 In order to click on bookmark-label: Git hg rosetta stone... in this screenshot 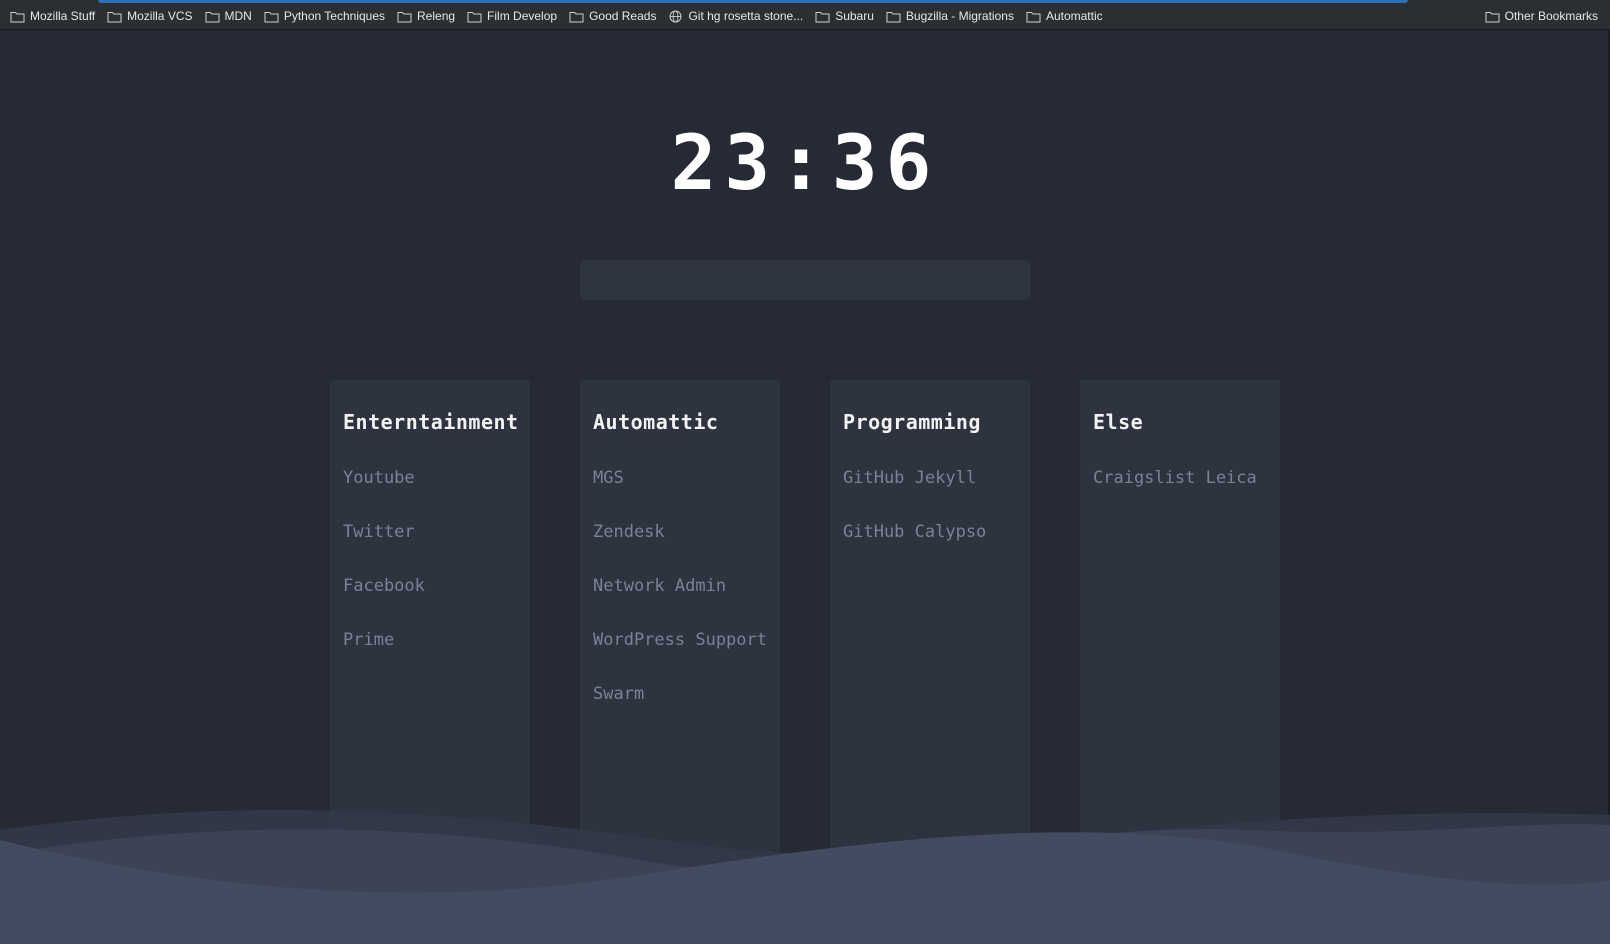, I will do `click(746, 16)`.